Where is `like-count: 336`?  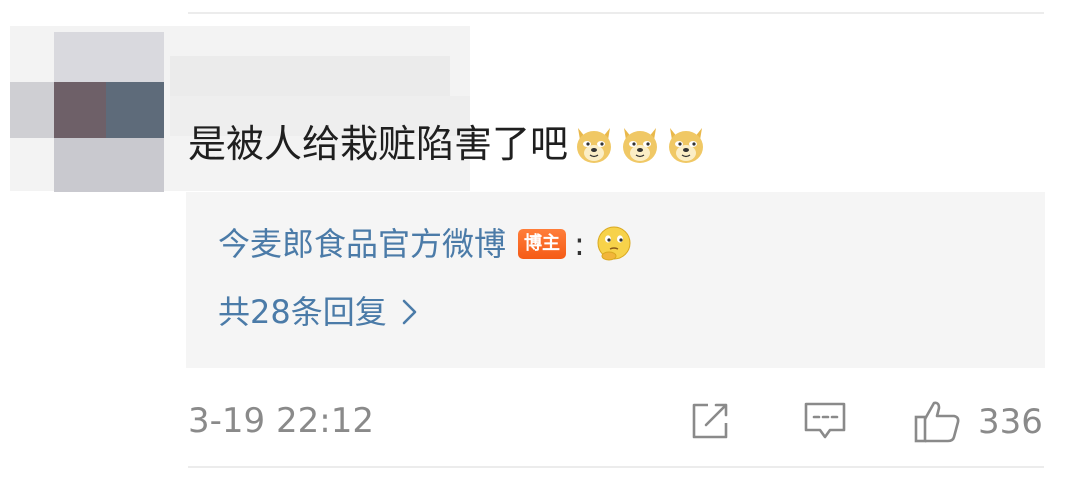 like-count: 336 is located at coordinates (1010, 422).